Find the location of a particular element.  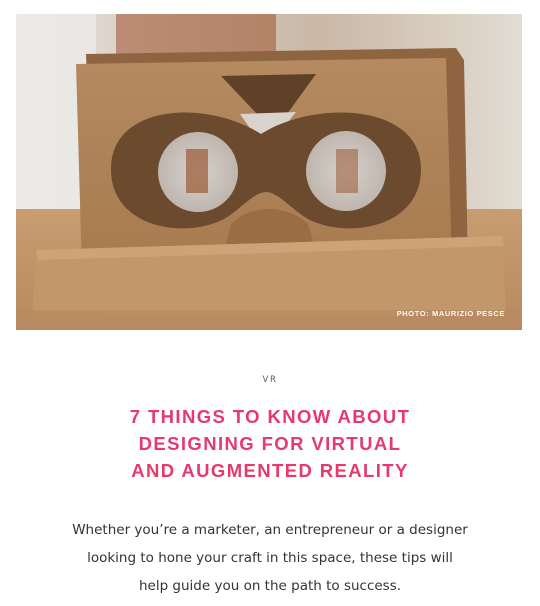

article-category: VR is located at coordinates (270, 380).